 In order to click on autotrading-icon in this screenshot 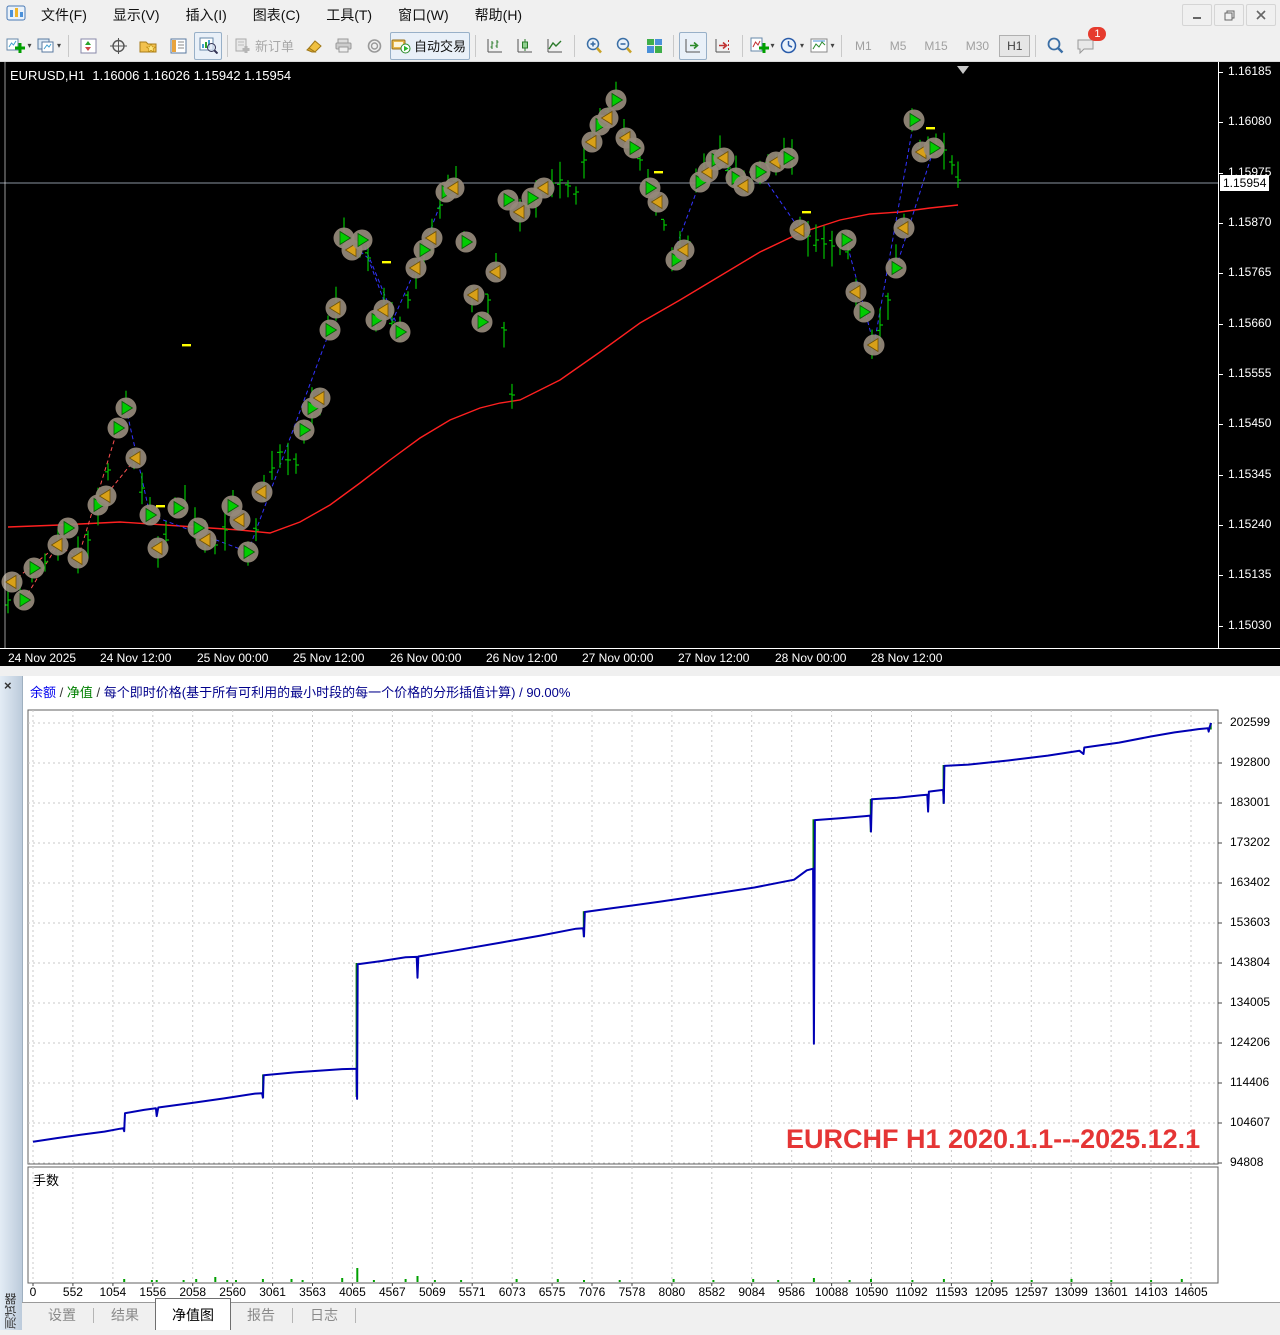, I will do `click(401, 46)`.